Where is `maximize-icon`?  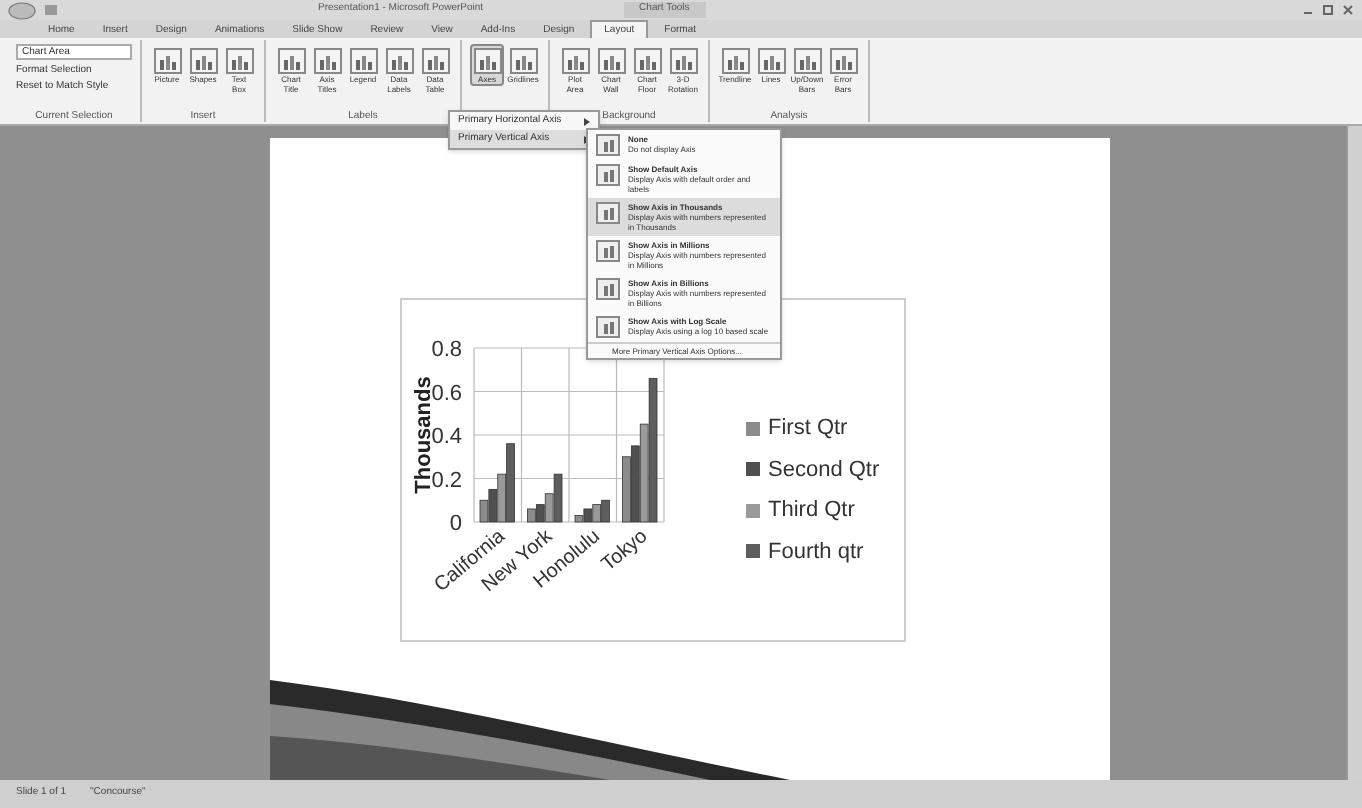
maximize-icon is located at coordinates (1328, 10).